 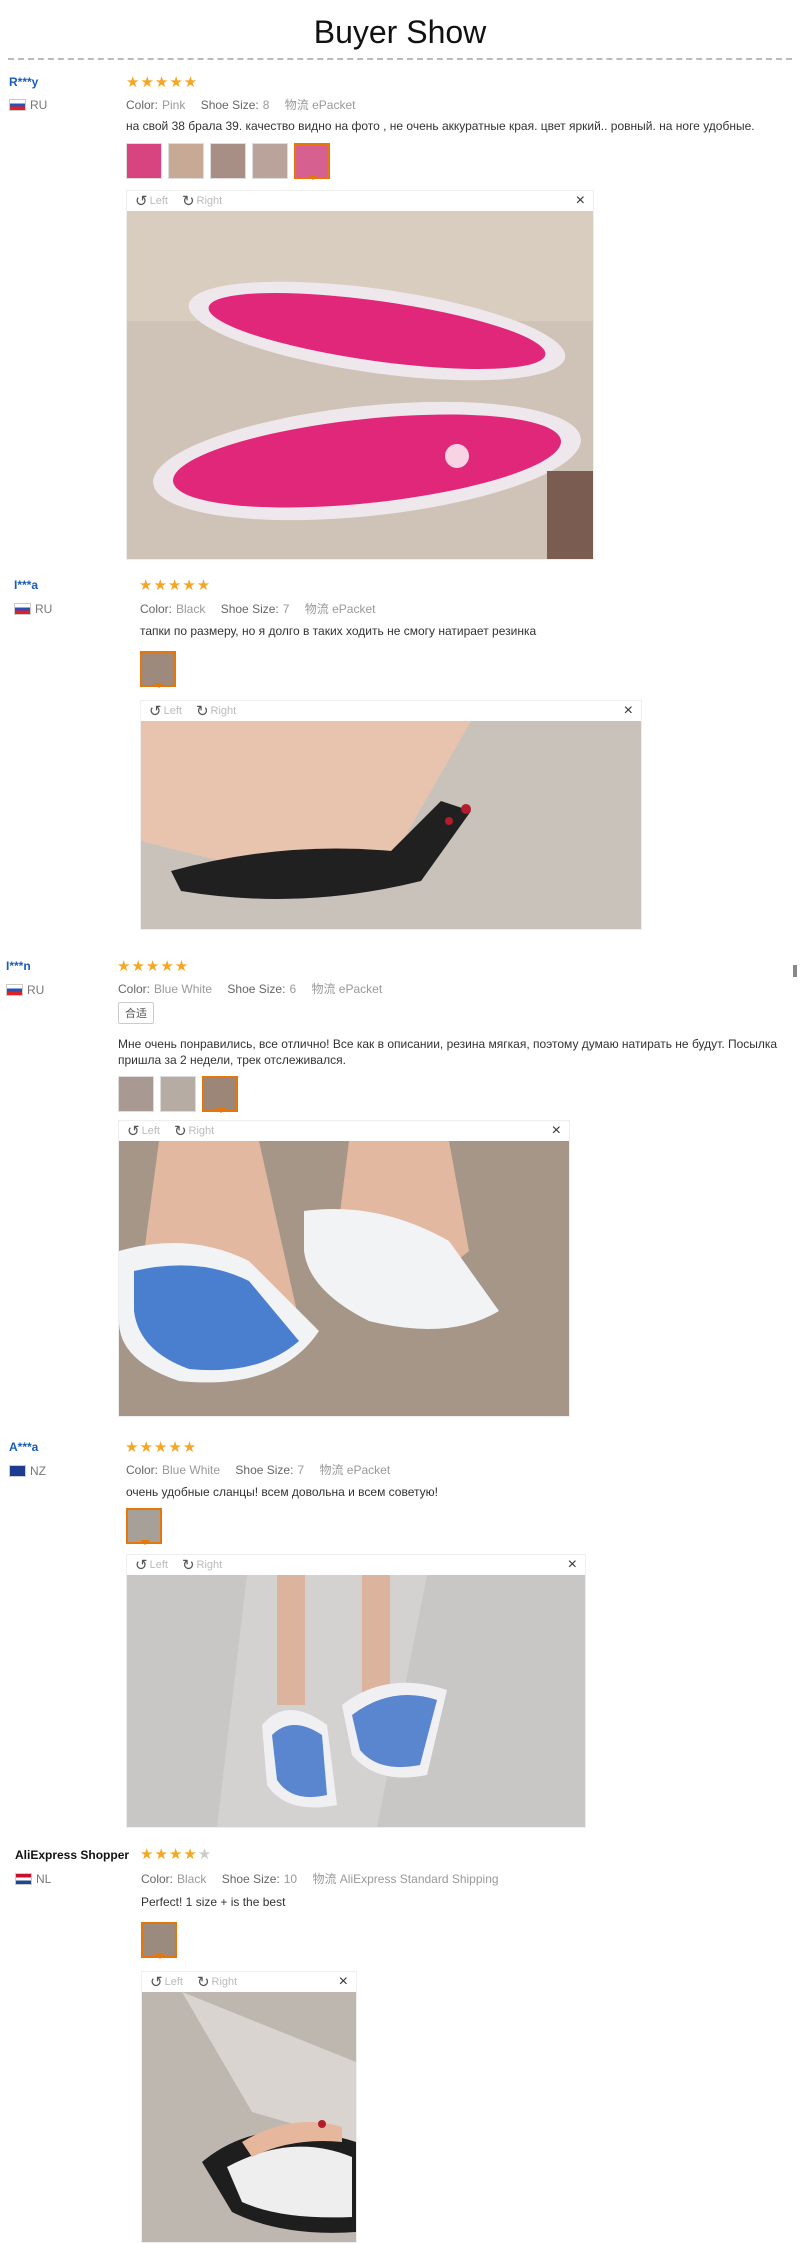 What do you see at coordinates (23, 1879) in the screenshot?
I see `flag-nl-icon` at bounding box center [23, 1879].